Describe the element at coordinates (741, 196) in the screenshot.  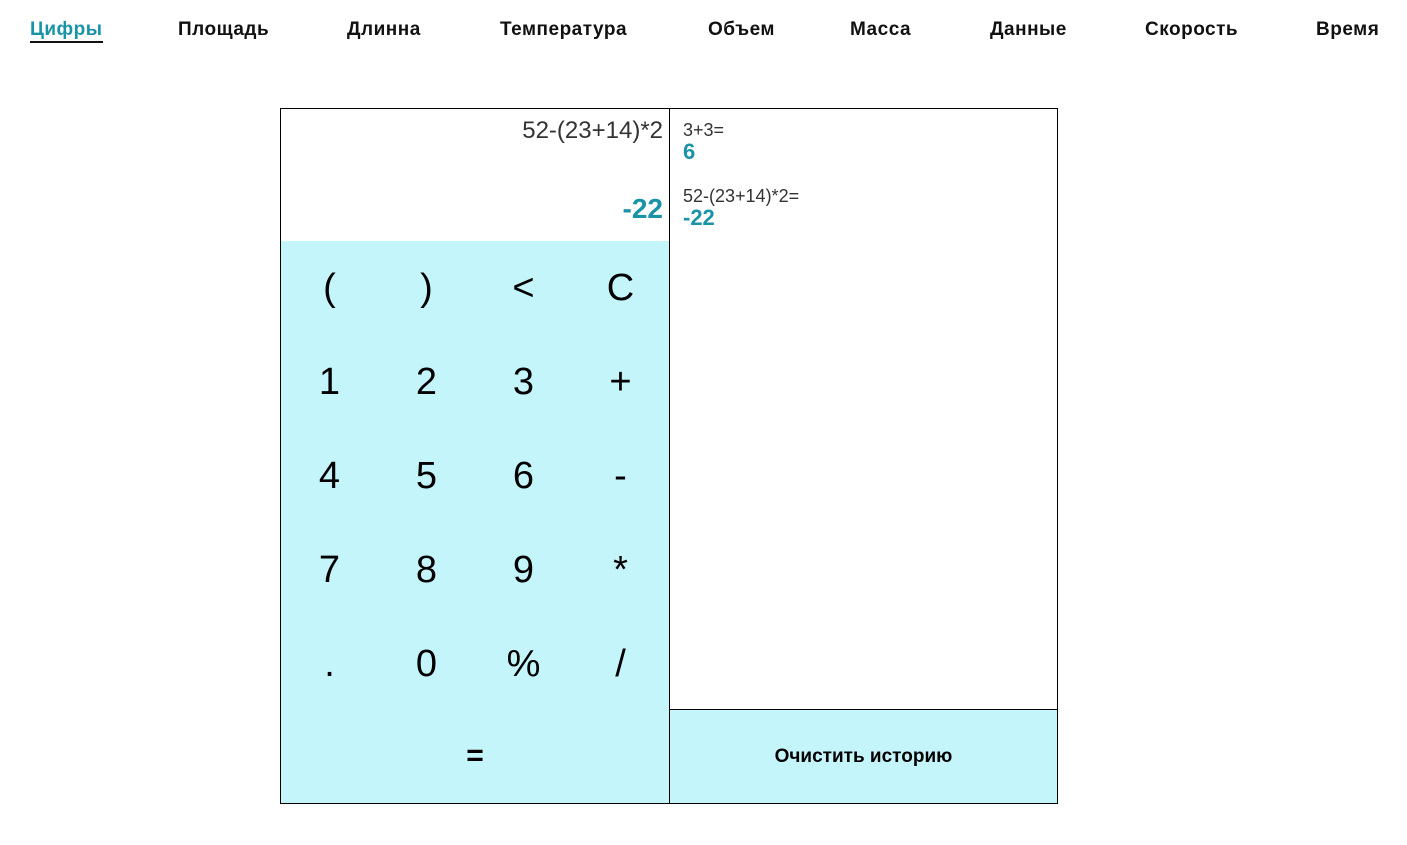
I see `history-expression: 52-(23+14)*2=` at that location.